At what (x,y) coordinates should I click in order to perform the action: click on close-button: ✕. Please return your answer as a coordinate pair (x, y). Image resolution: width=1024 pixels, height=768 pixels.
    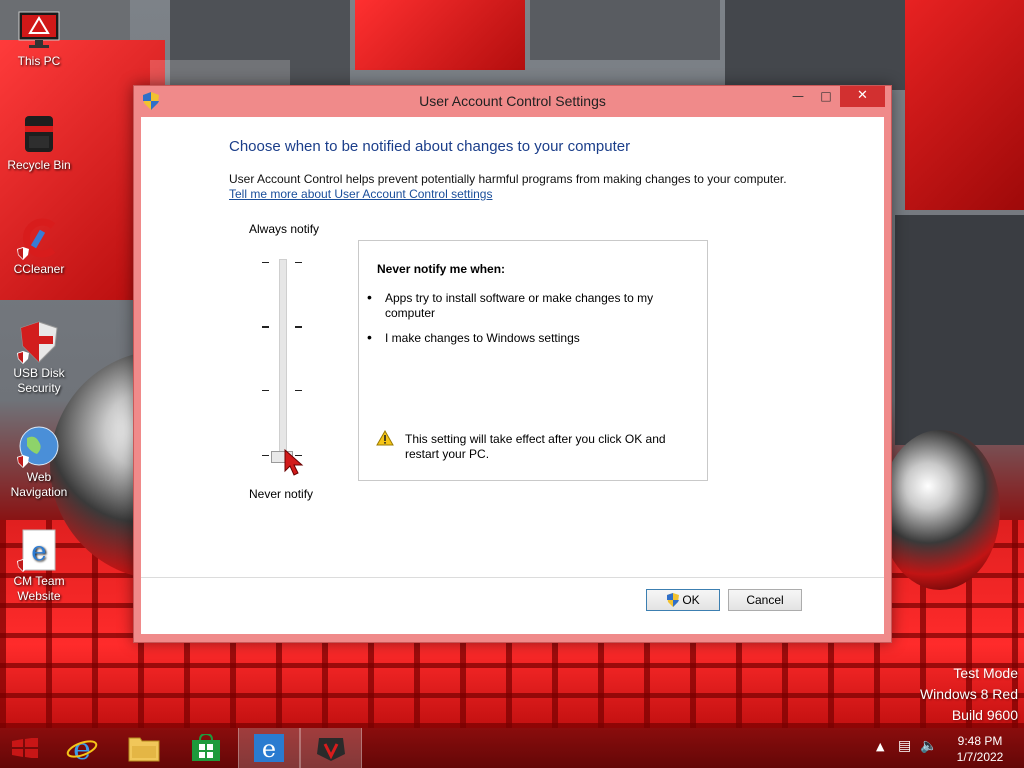
    Looking at the image, I should click on (862, 96).